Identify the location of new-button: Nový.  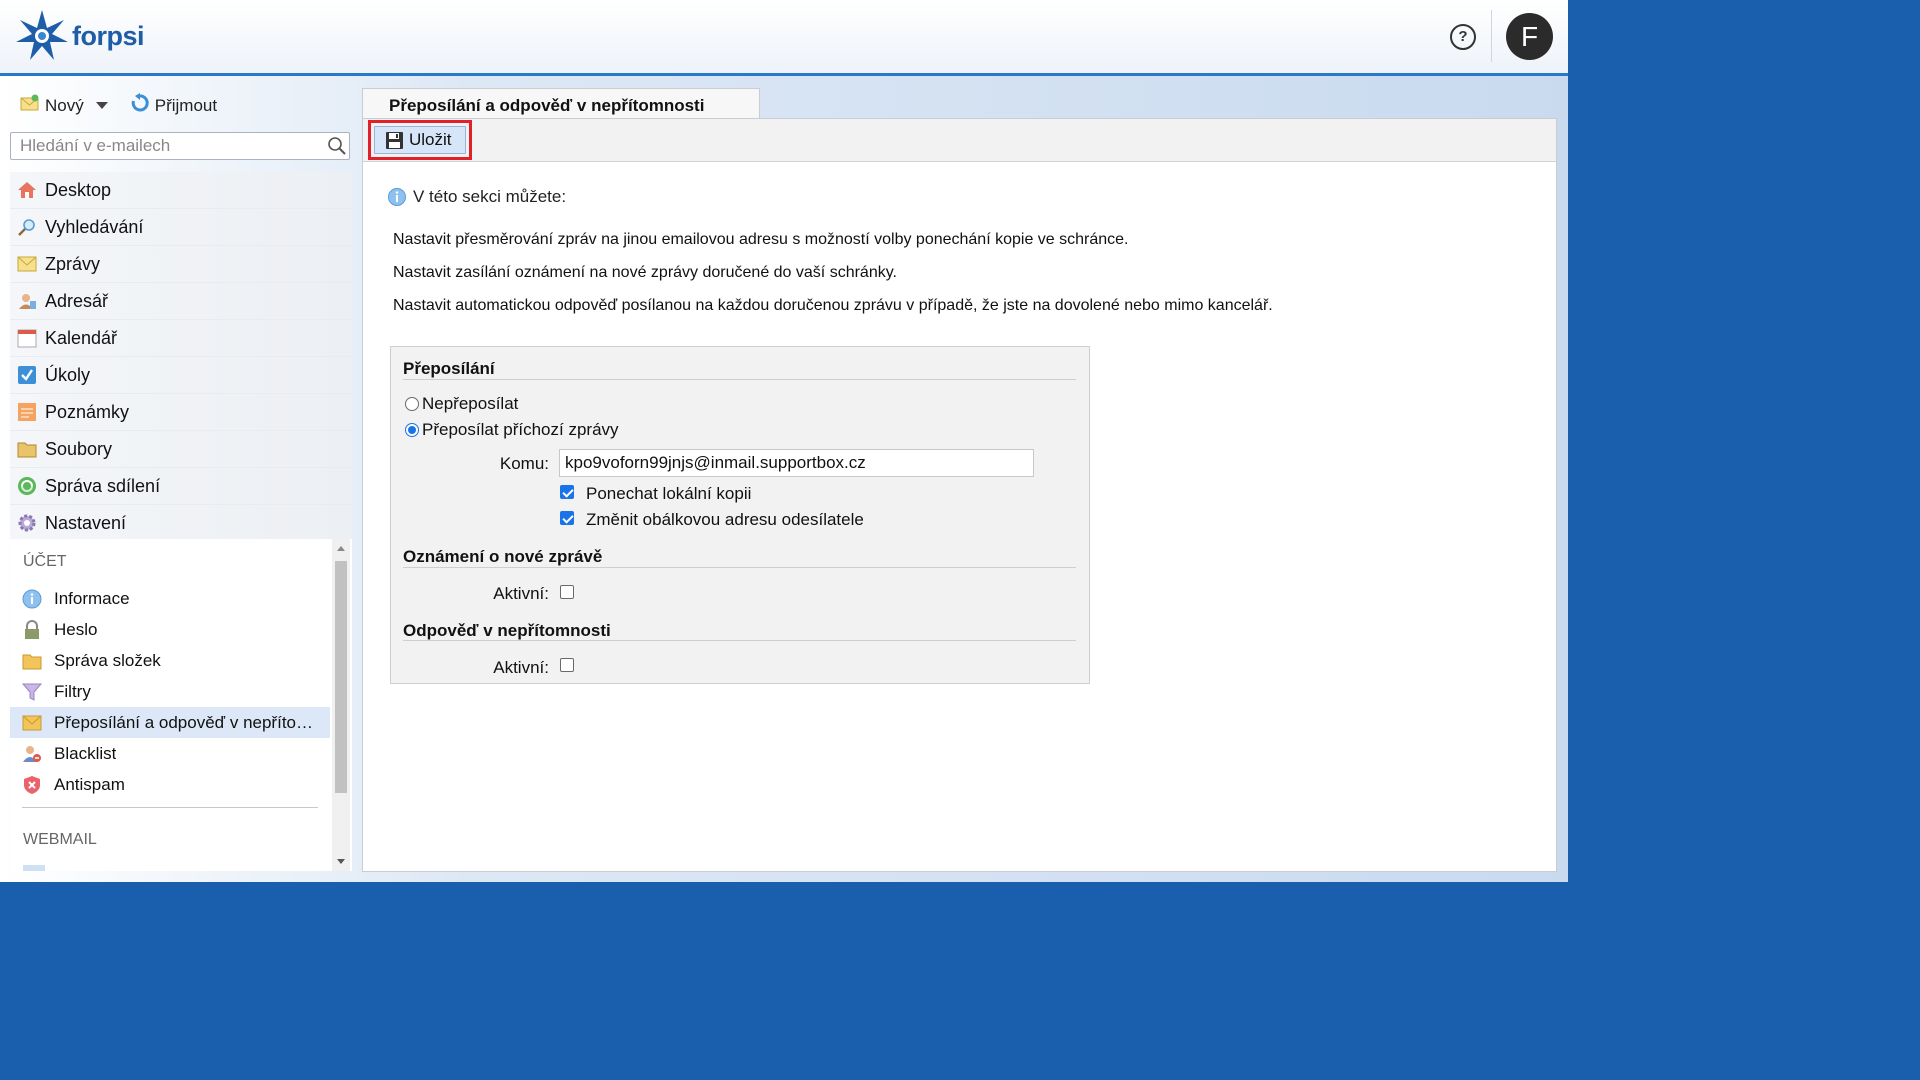
(64, 105).